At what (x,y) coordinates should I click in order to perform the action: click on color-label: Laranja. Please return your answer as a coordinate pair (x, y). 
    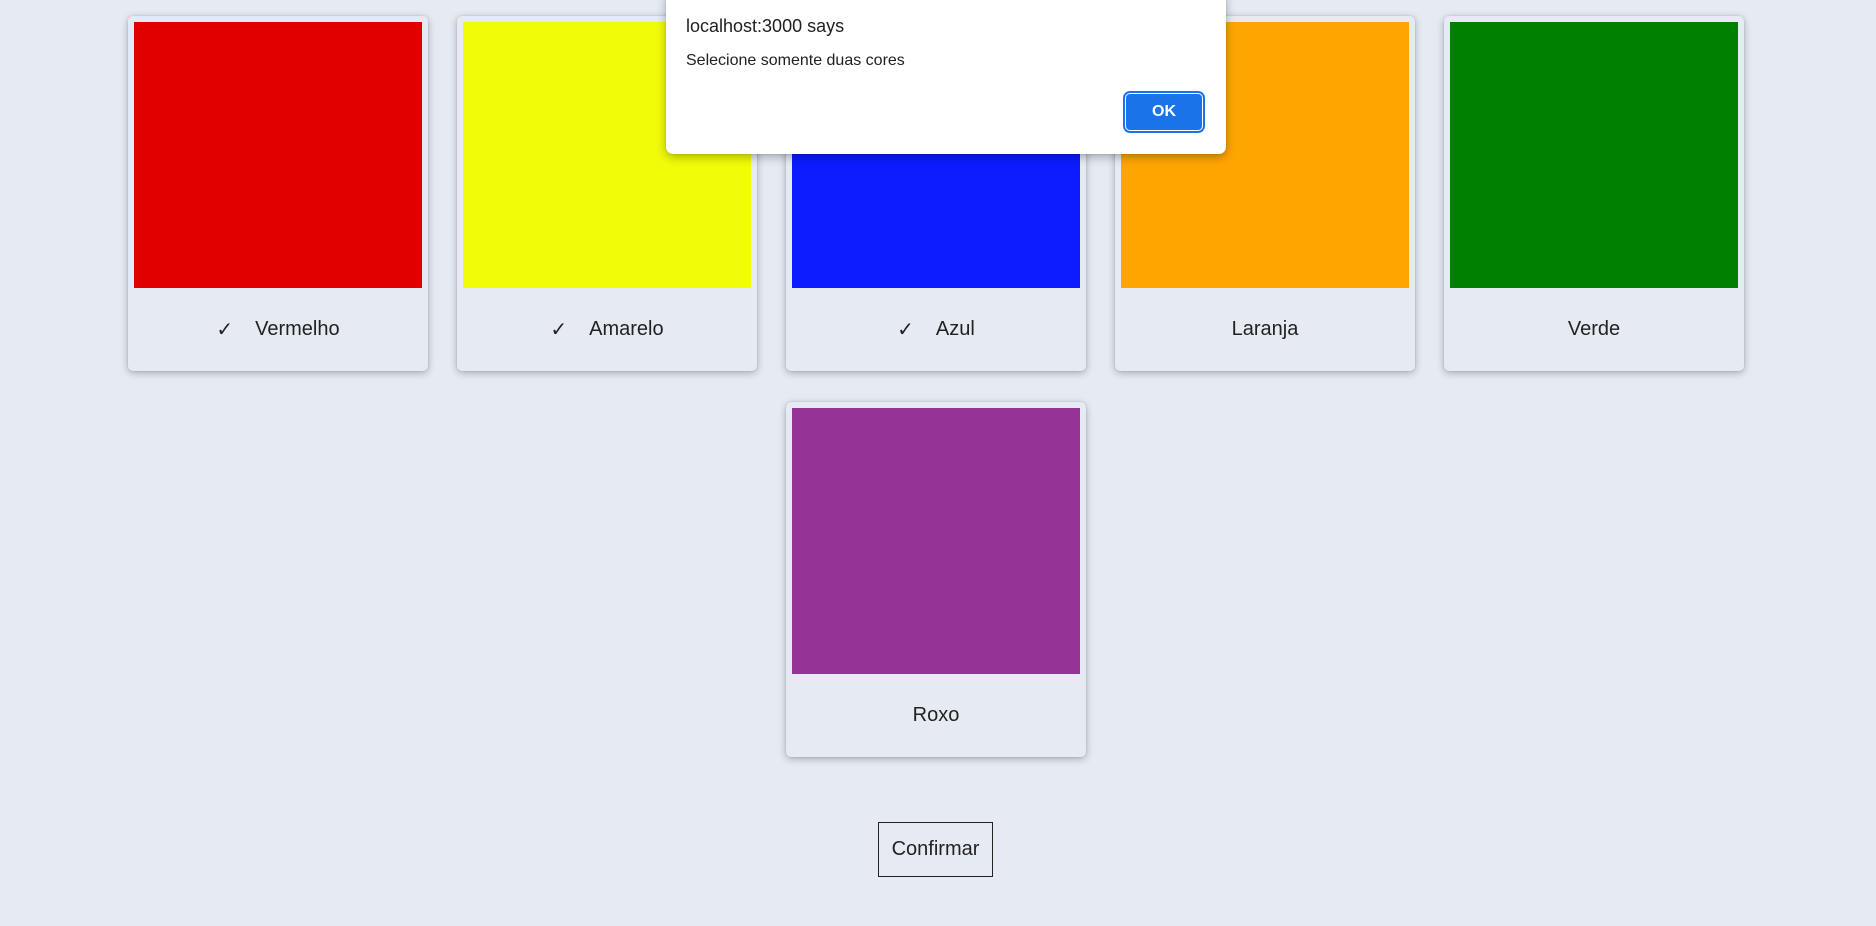
    Looking at the image, I should click on (1265, 329).